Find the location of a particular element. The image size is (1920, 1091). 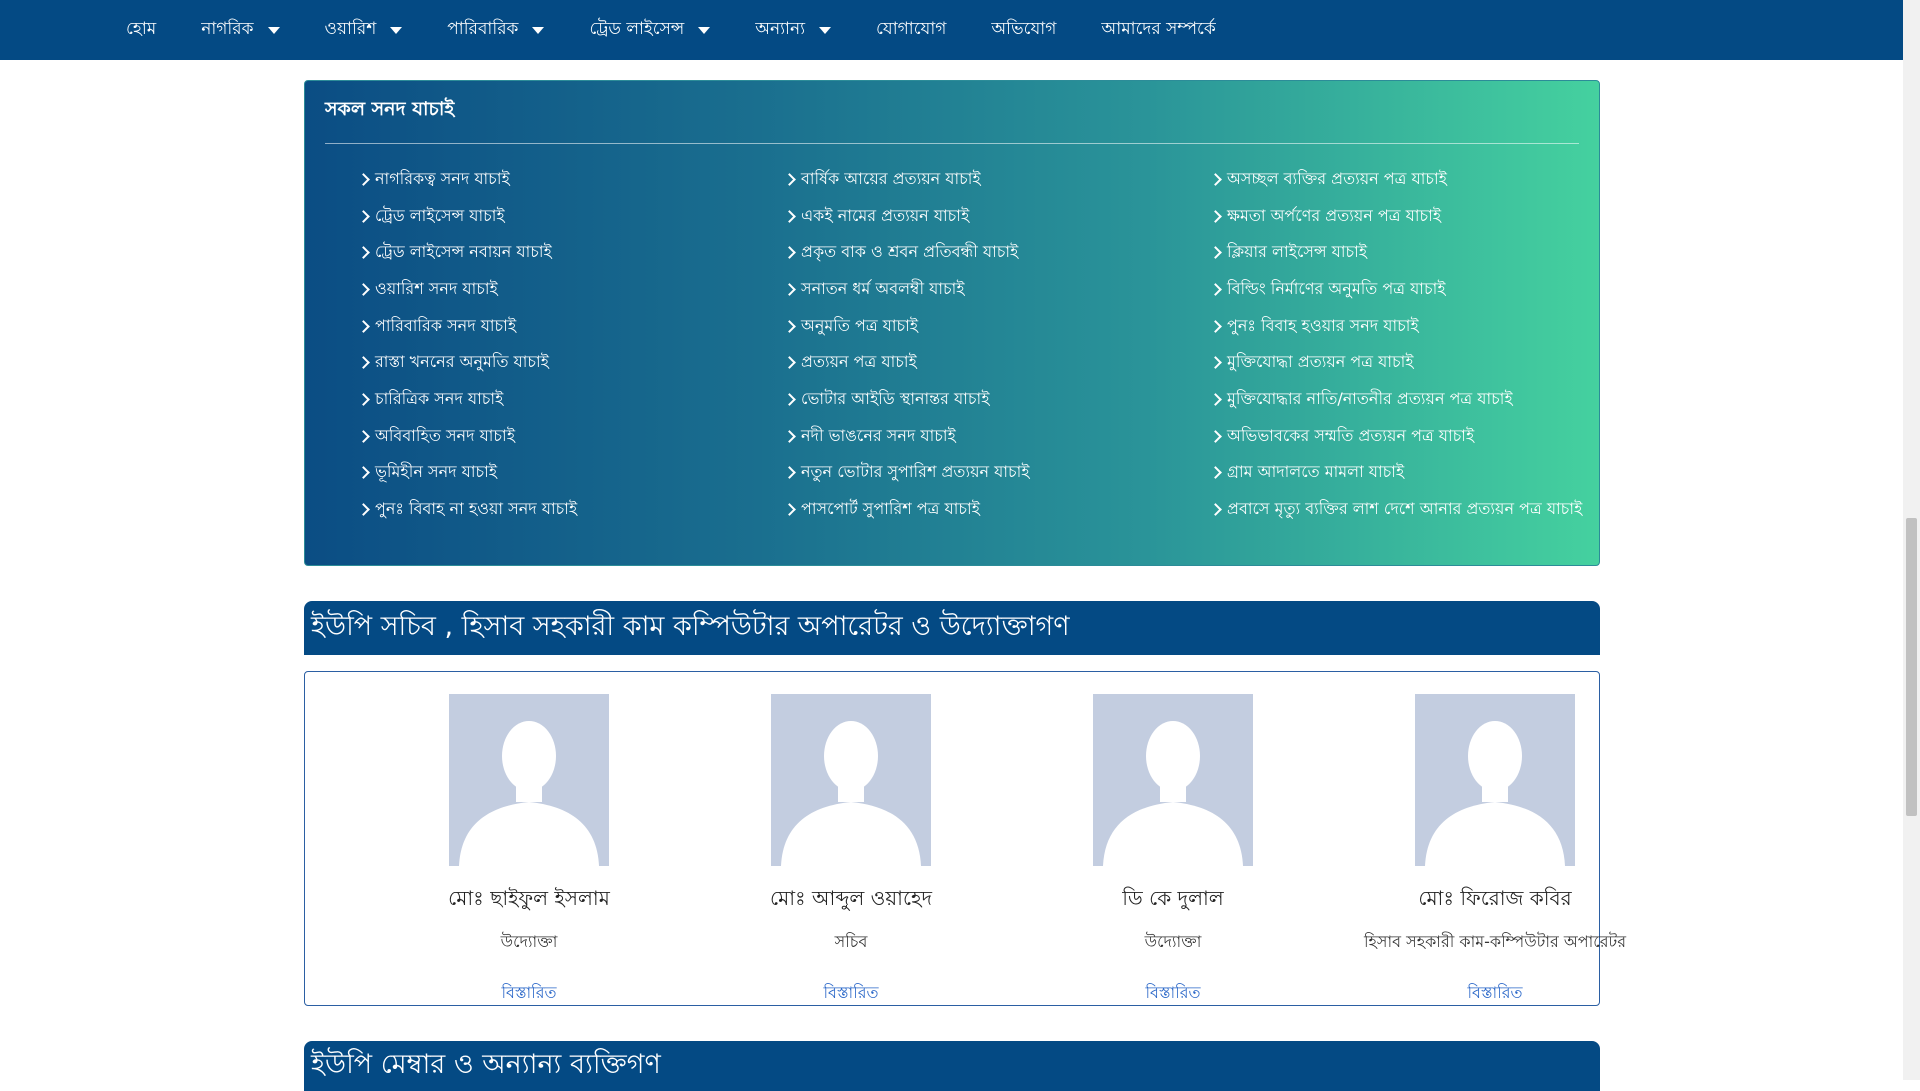

verification-link: নতুন ভোটার সুপারিশ প্রত্যয়ন যাচাই is located at coordinates (996, 473).